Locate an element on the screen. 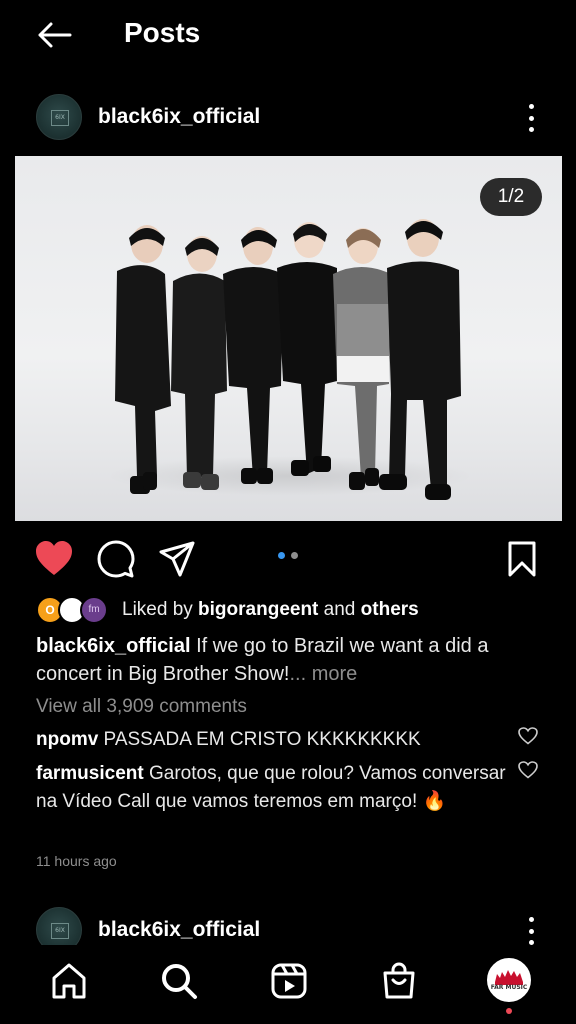 The image size is (576, 1024). back-arrow-icon is located at coordinates (56, 35).